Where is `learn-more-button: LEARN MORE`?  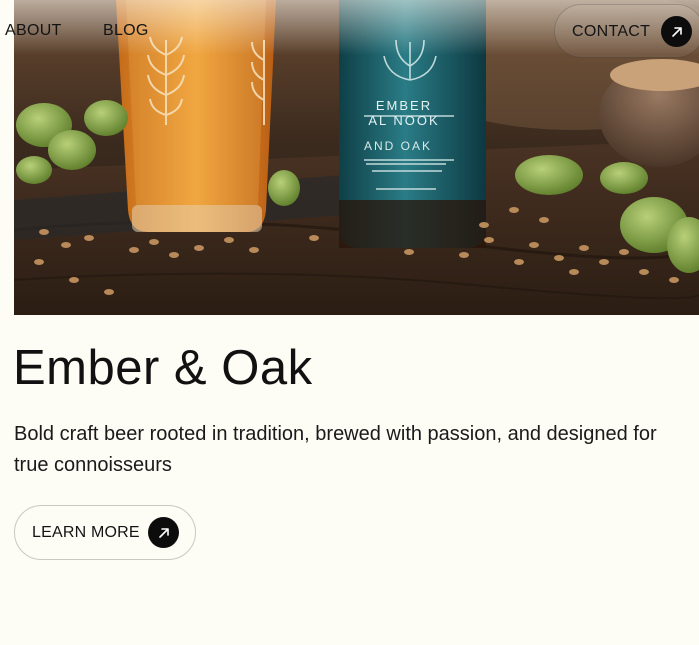
learn-more-button: LEARN MORE is located at coordinates (105, 532).